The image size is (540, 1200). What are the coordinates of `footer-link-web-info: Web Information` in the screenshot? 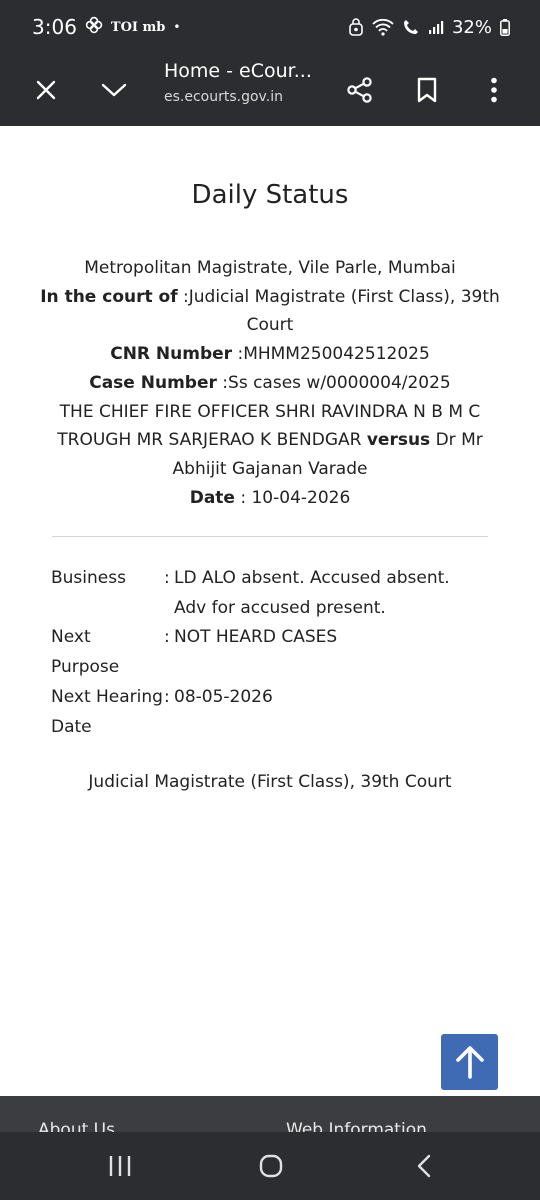 It's located at (356, 1126).